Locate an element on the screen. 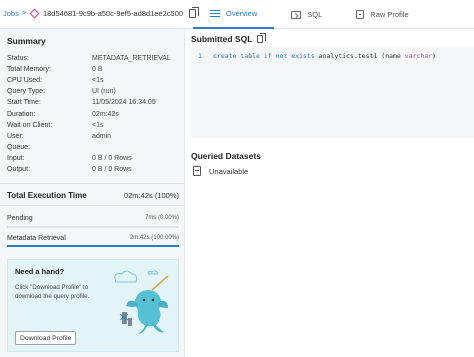  dataset-label: Unavailable is located at coordinates (229, 171).